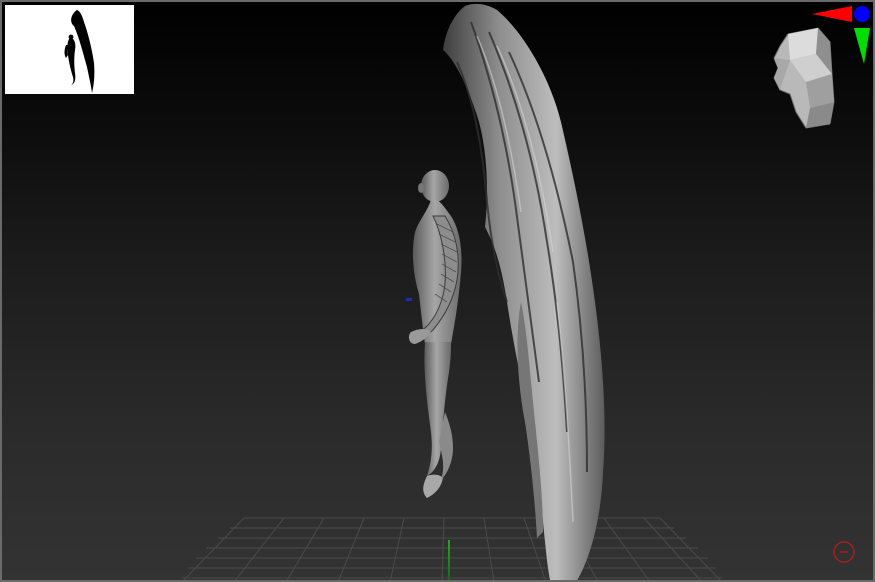 This screenshot has height=582, width=875. What do you see at coordinates (832, 14) in the screenshot?
I see `x-axis-arrow-icon` at bounding box center [832, 14].